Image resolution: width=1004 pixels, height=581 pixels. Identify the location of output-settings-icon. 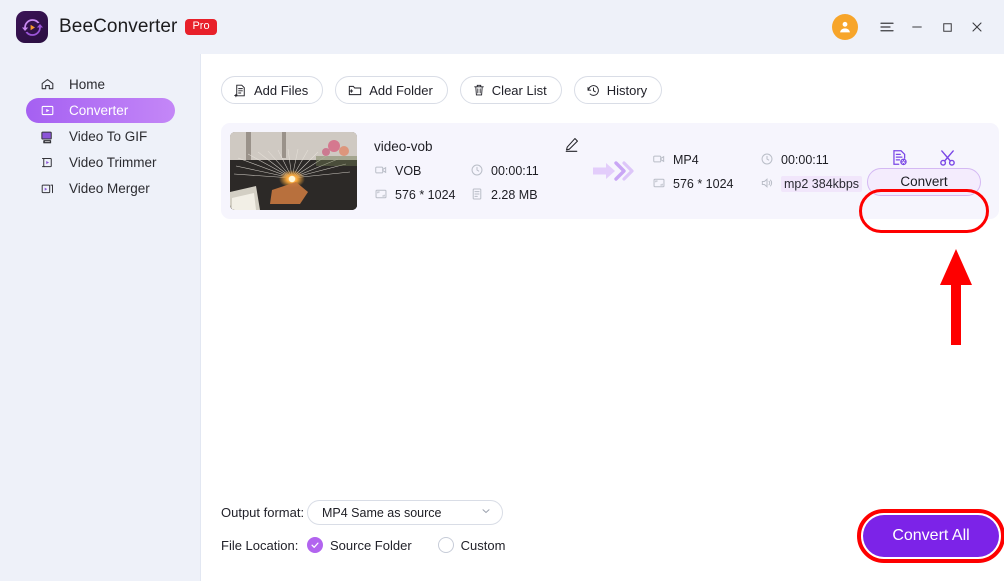
(899, 157).